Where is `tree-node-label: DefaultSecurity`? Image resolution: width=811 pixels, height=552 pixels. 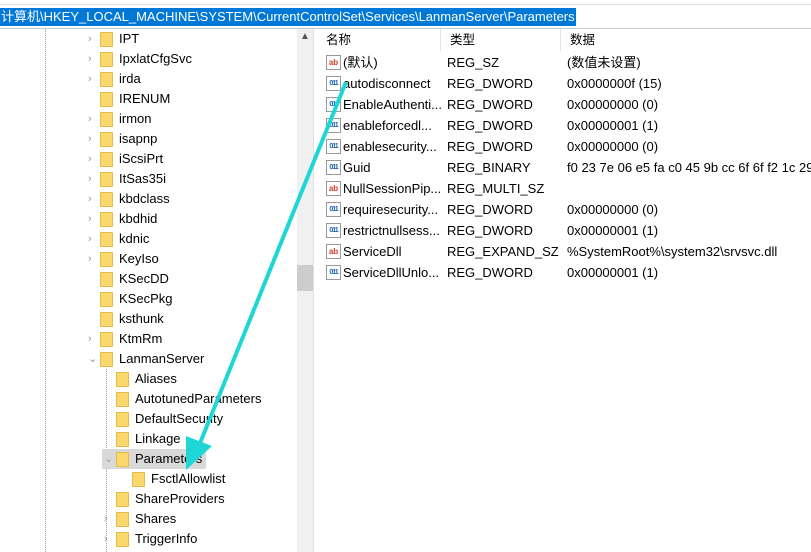
tree-node-label: DefaultSecurity is located at coordinates (179, 418).